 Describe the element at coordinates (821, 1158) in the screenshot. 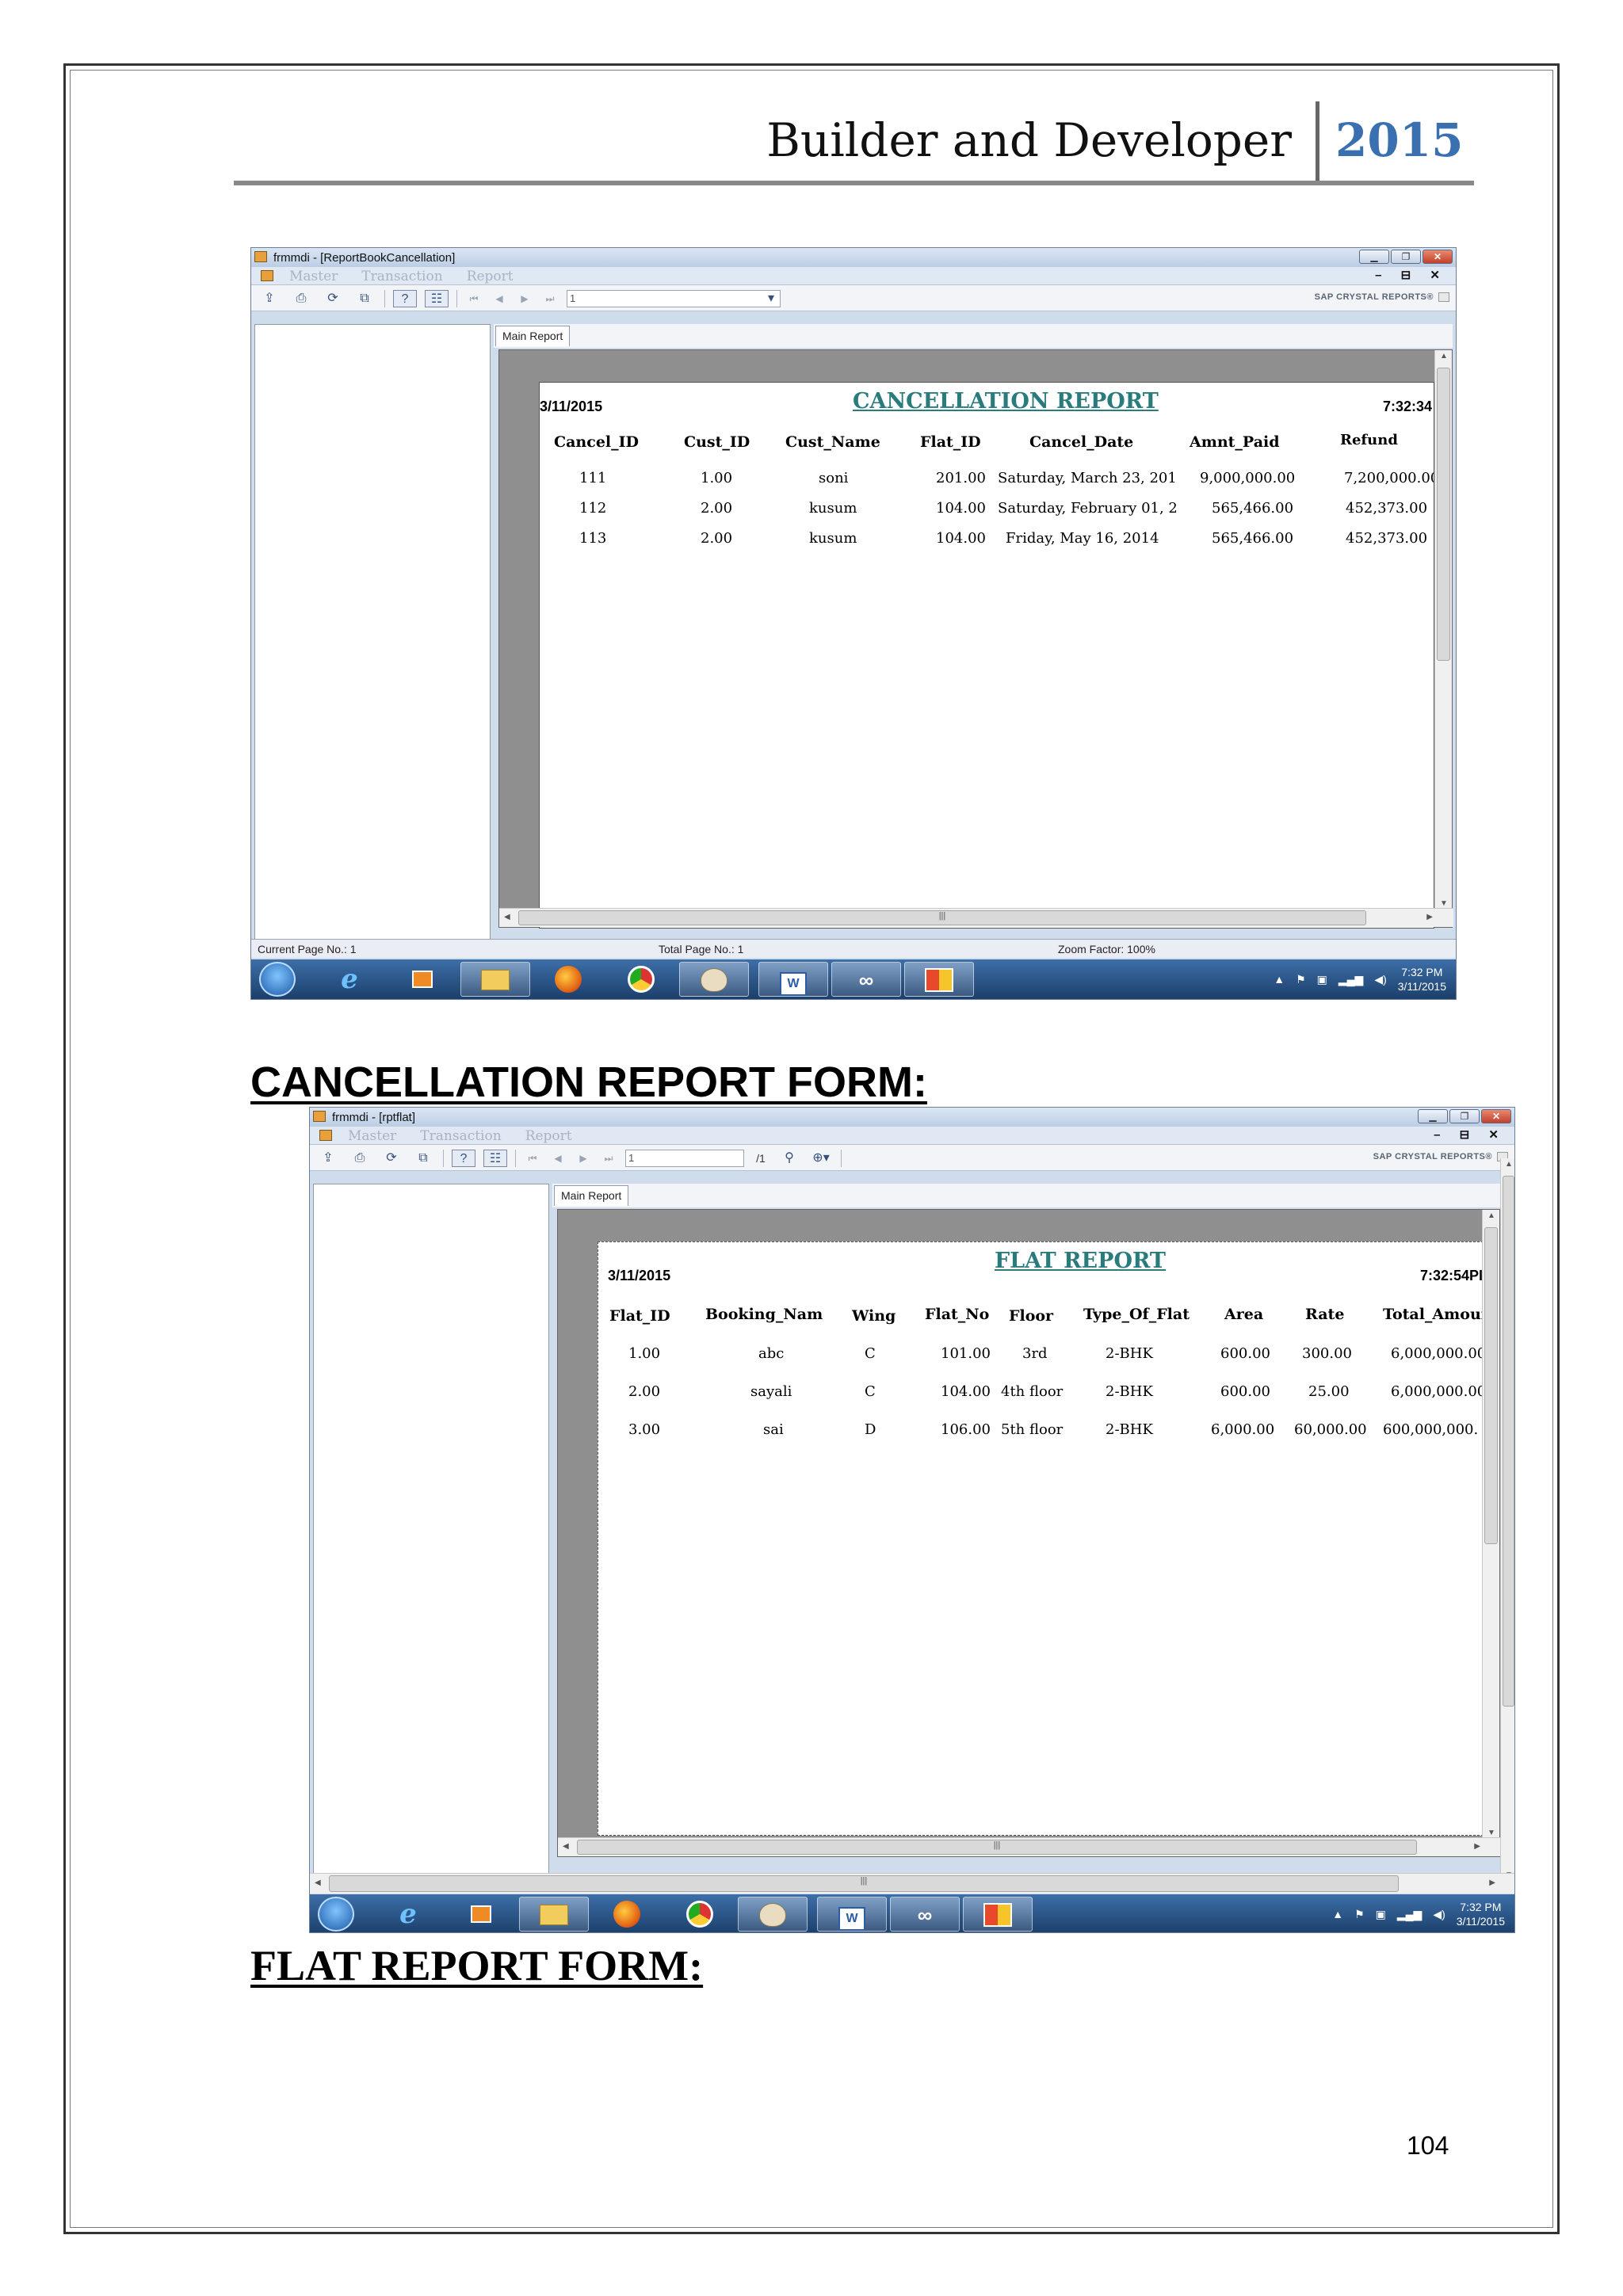

I see `zoom-icon: ⊕▾` at that location.